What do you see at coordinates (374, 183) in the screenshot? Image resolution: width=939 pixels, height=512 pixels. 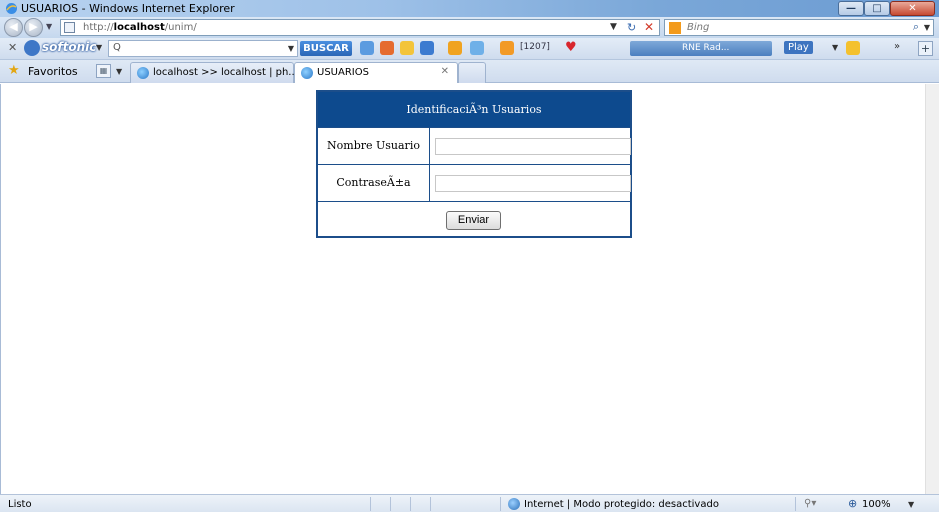 I see `password-label: ContraseÃ±a` at bounding box center [374, 183].